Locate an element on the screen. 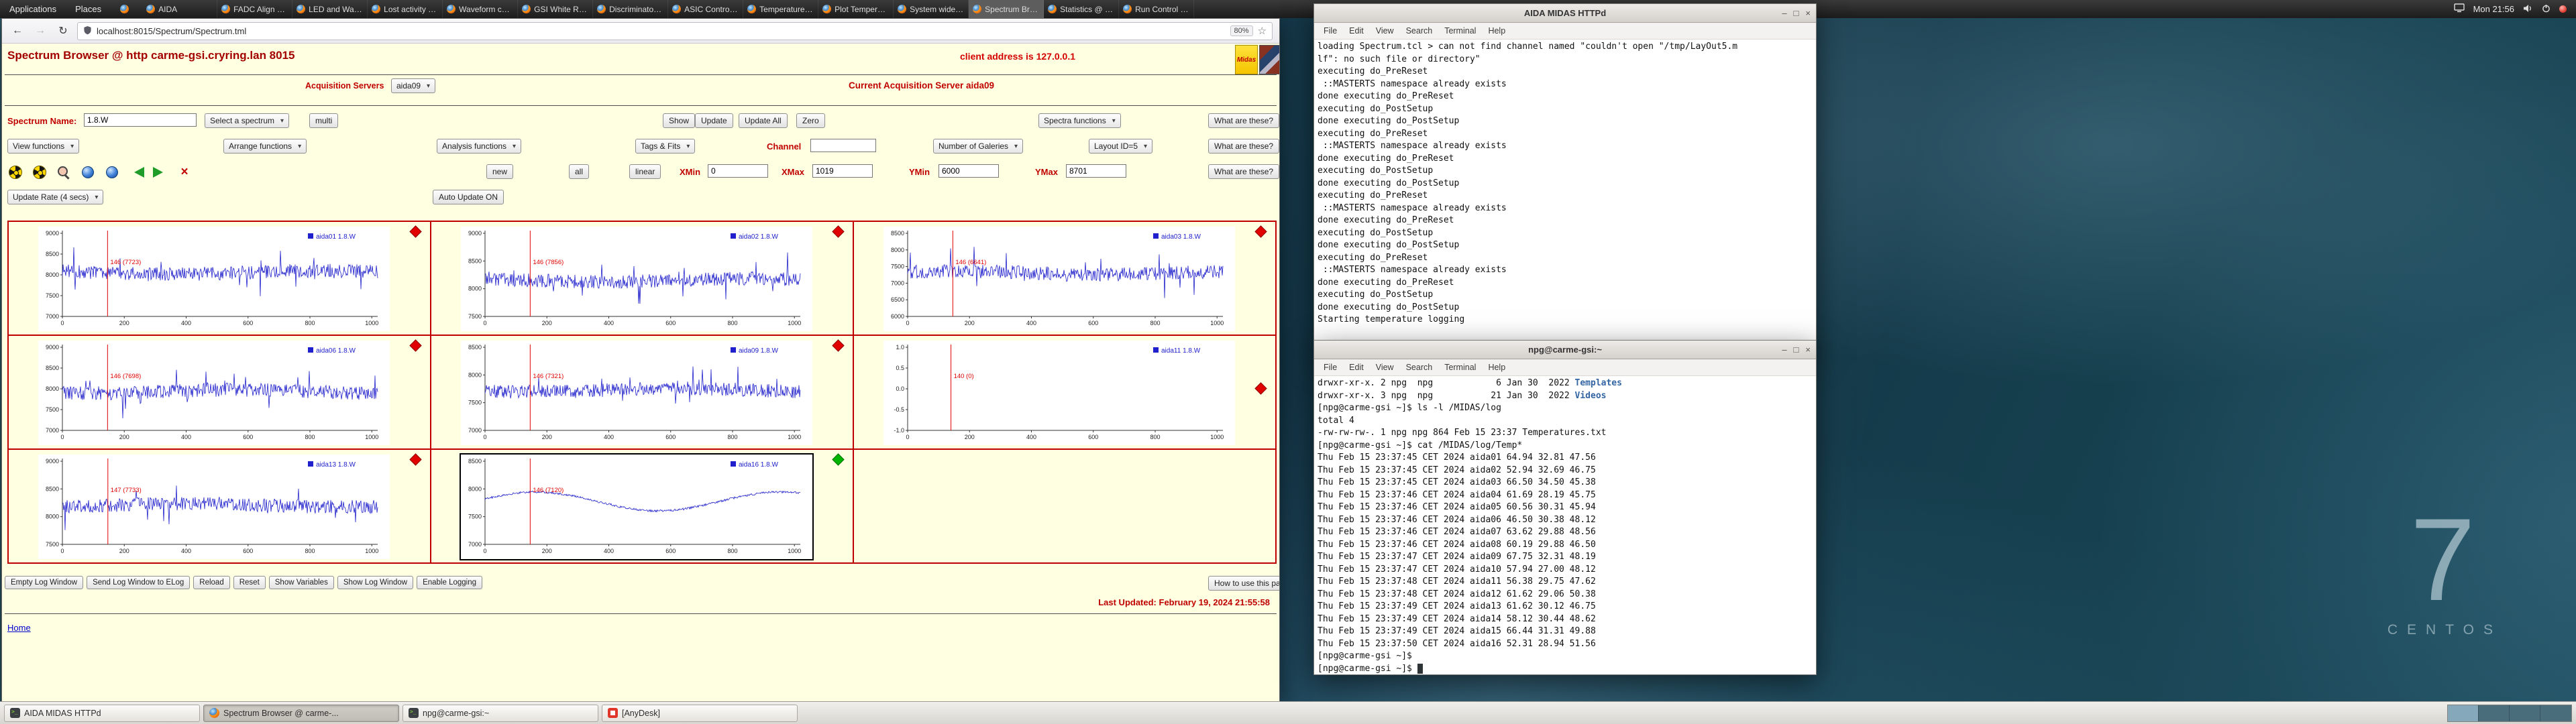 The height and width of the screenshot is (724, 2576). firefox-launcher is located at coordinates (124, 9).